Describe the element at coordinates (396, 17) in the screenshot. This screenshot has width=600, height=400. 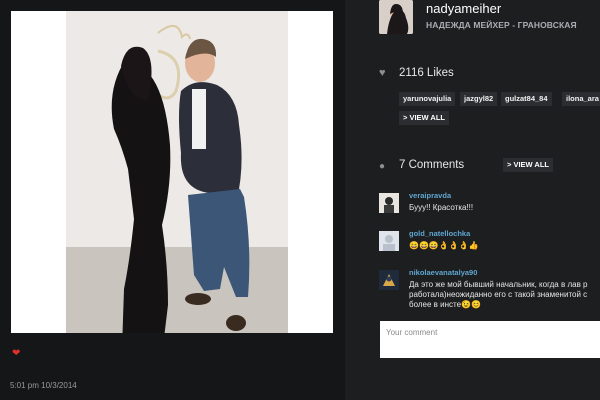
I see `avatar` at that location.